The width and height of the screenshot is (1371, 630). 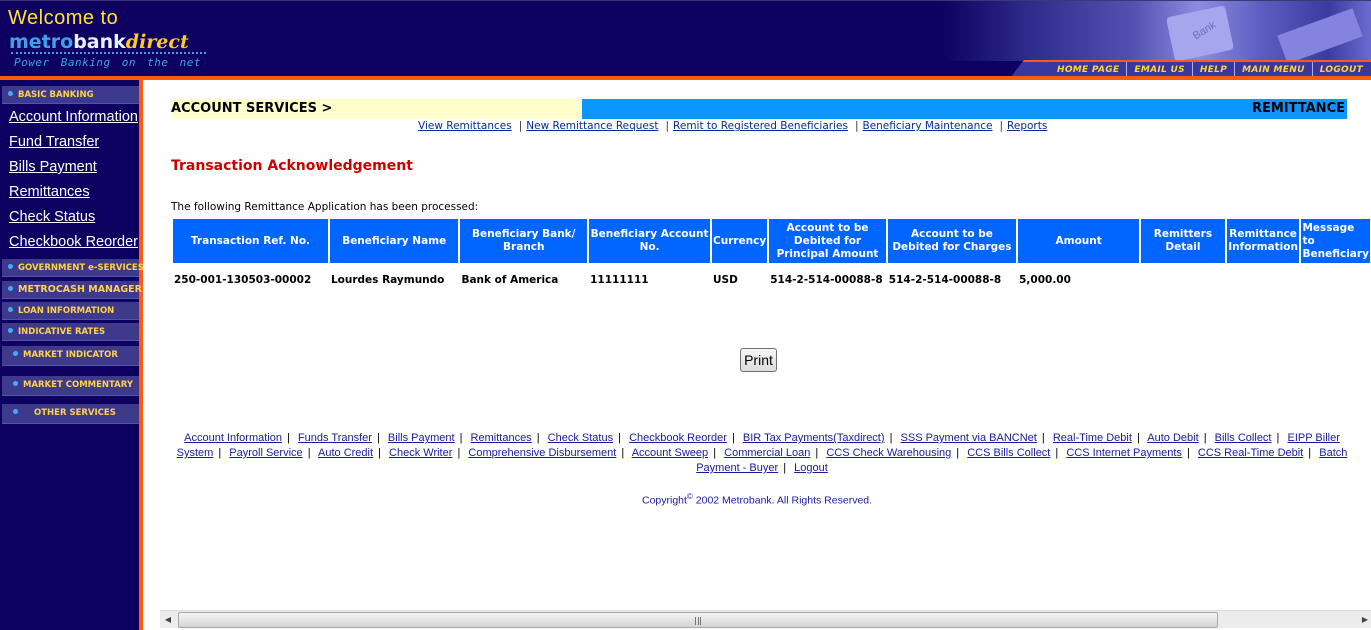 What do you see at coordinates (1183, 241) in the screenshot?
I see `header-remitters-detail: Remitters Detail` at bounding box center [1183, 241].